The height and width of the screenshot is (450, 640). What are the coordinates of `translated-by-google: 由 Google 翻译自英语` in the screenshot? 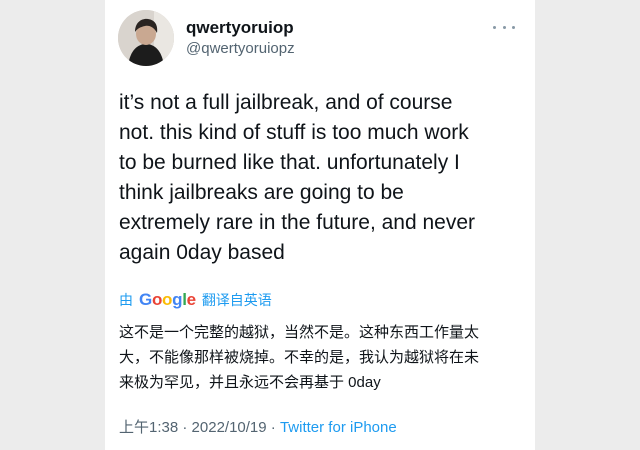 It's located at (195, 300).